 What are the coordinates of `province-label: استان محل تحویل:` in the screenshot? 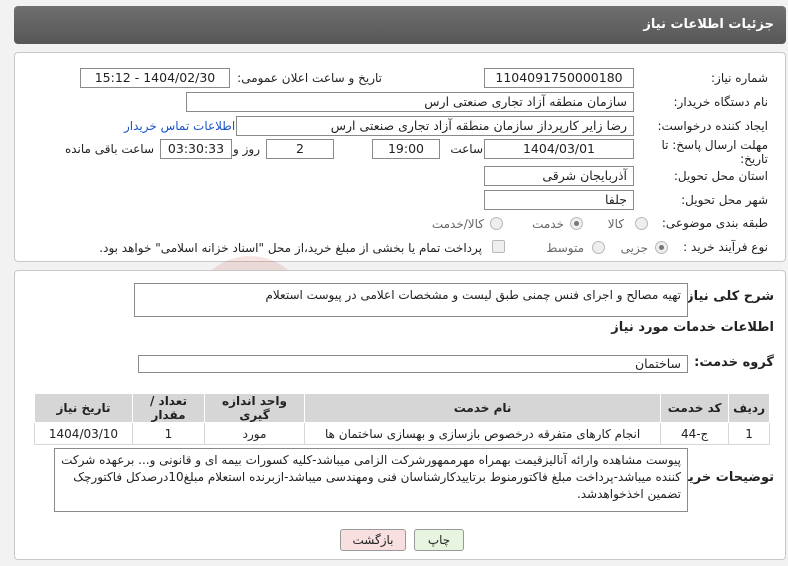 It's located at (720, 176).